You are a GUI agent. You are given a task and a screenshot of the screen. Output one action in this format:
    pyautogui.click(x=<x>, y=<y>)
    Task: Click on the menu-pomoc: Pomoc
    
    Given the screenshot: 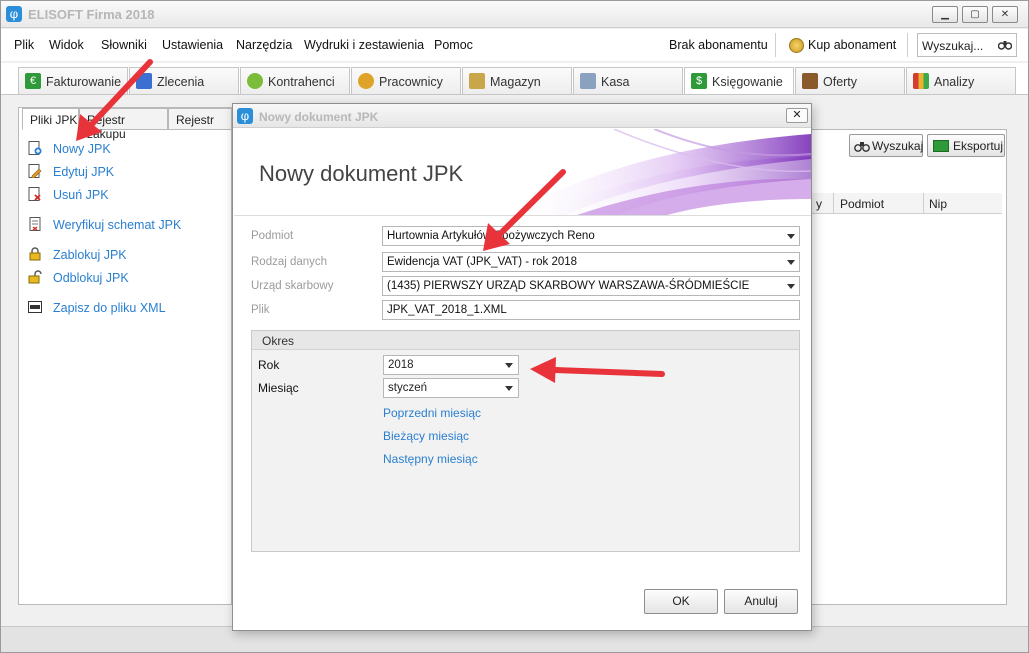 What is the action you would take?
    pyautogui.click(x=453, y=45)
    